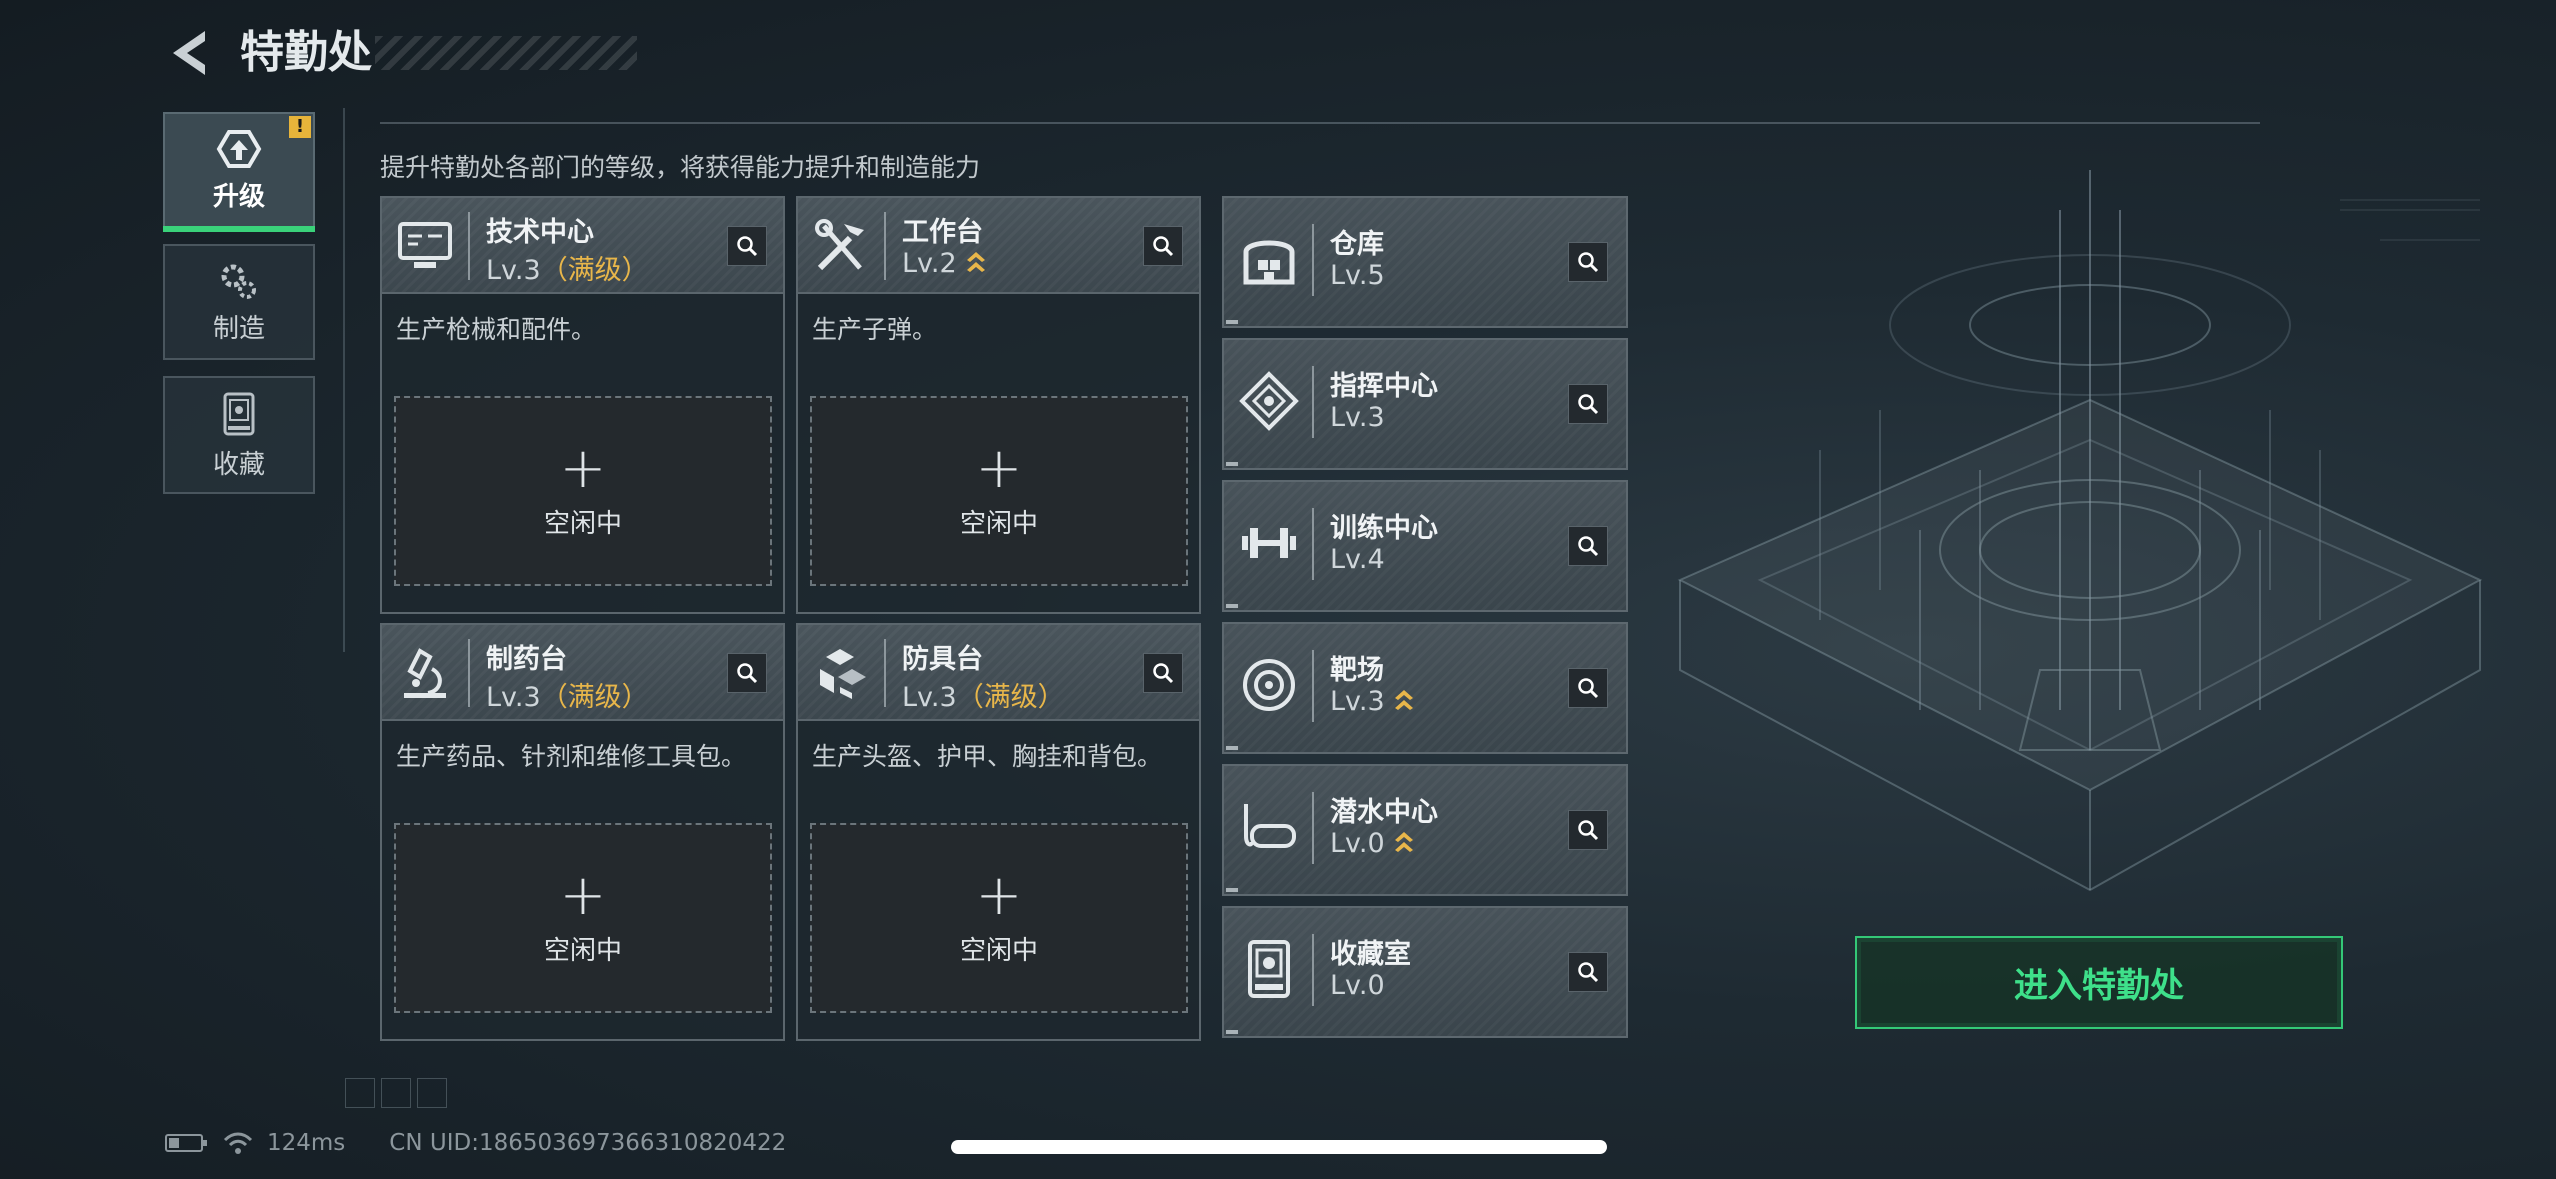 Image resolution: width=2556 pixels, height=1179 pixels. I want to click on back-arrow-icon, so click(189, 53).